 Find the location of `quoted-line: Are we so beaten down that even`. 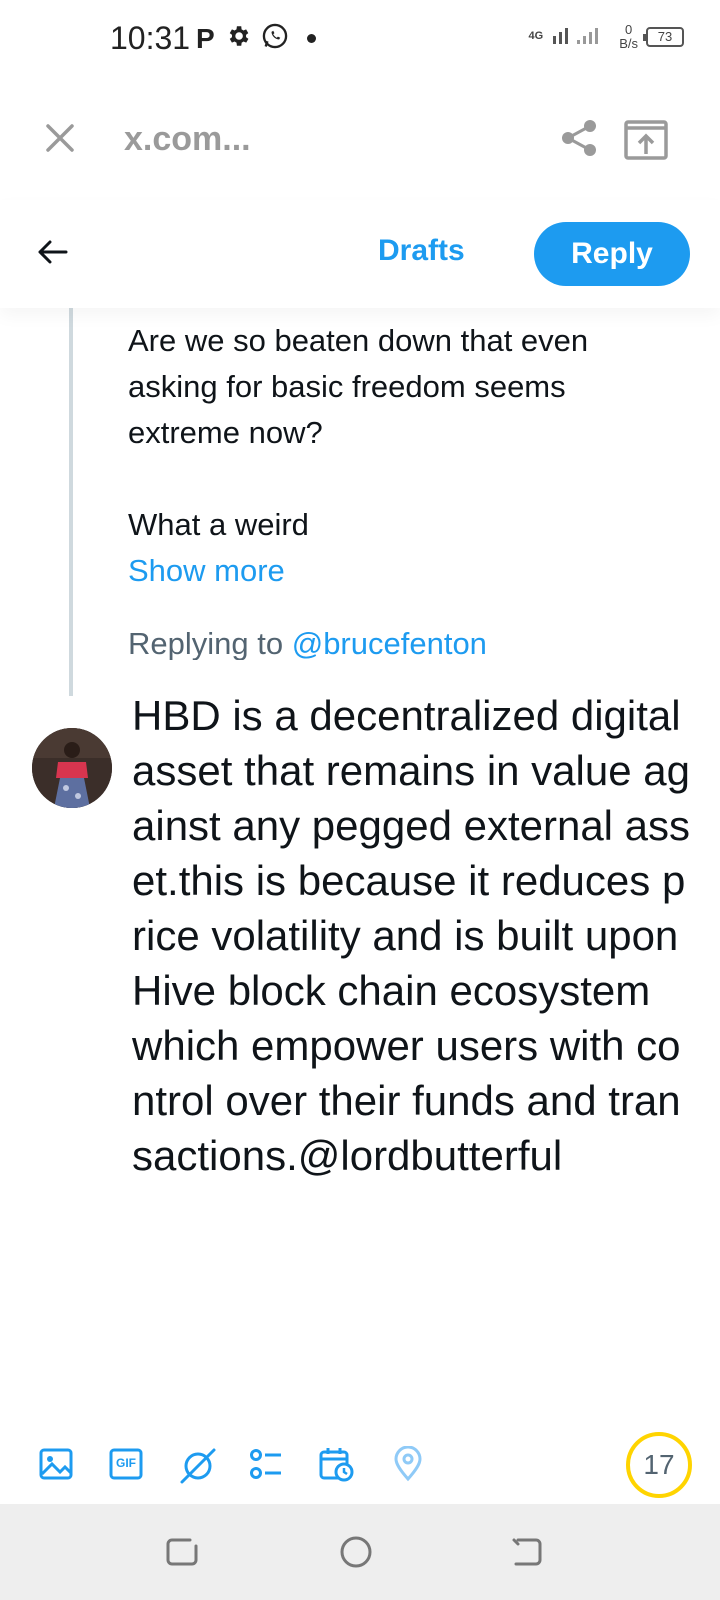

quoted-line: Are we so beaten down that even is located at coordinates (358, 340).